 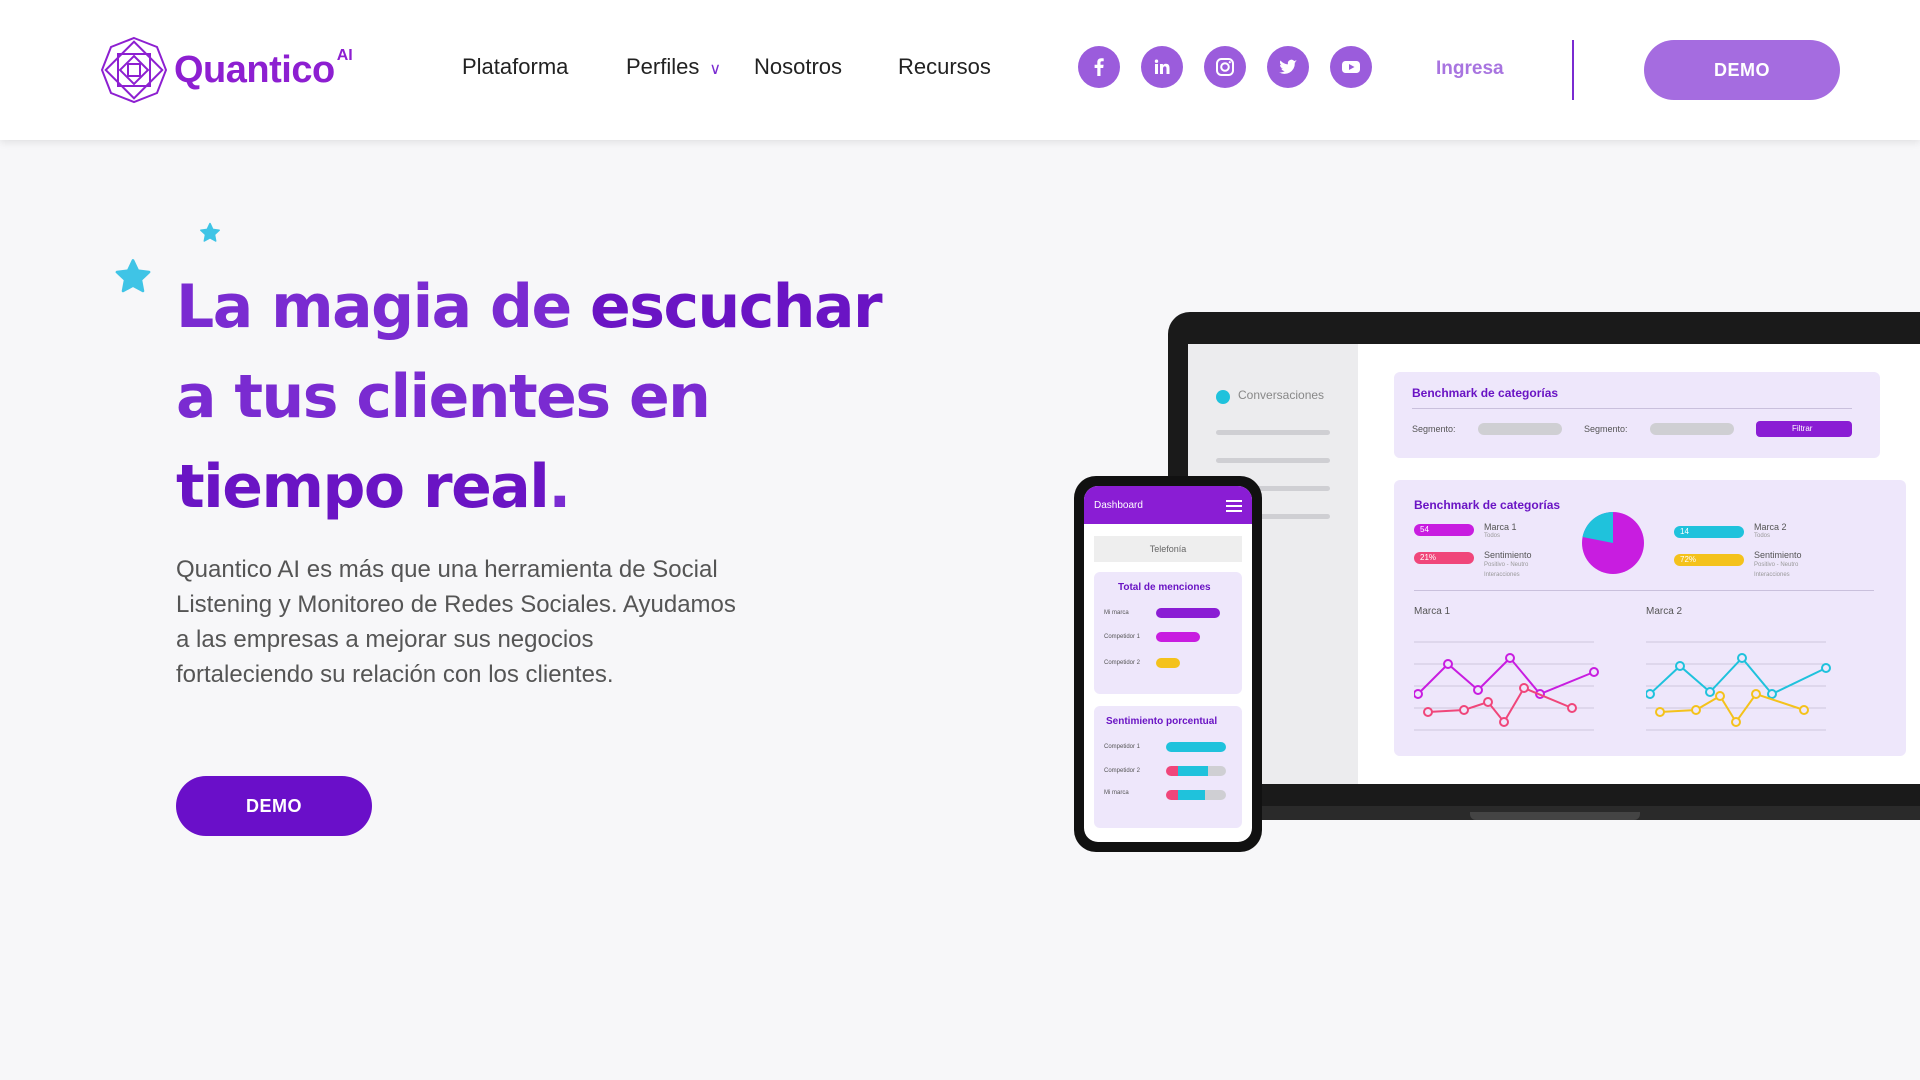 I want to click on nav-plataforma: Plataforma, so click(x=515, y=67).